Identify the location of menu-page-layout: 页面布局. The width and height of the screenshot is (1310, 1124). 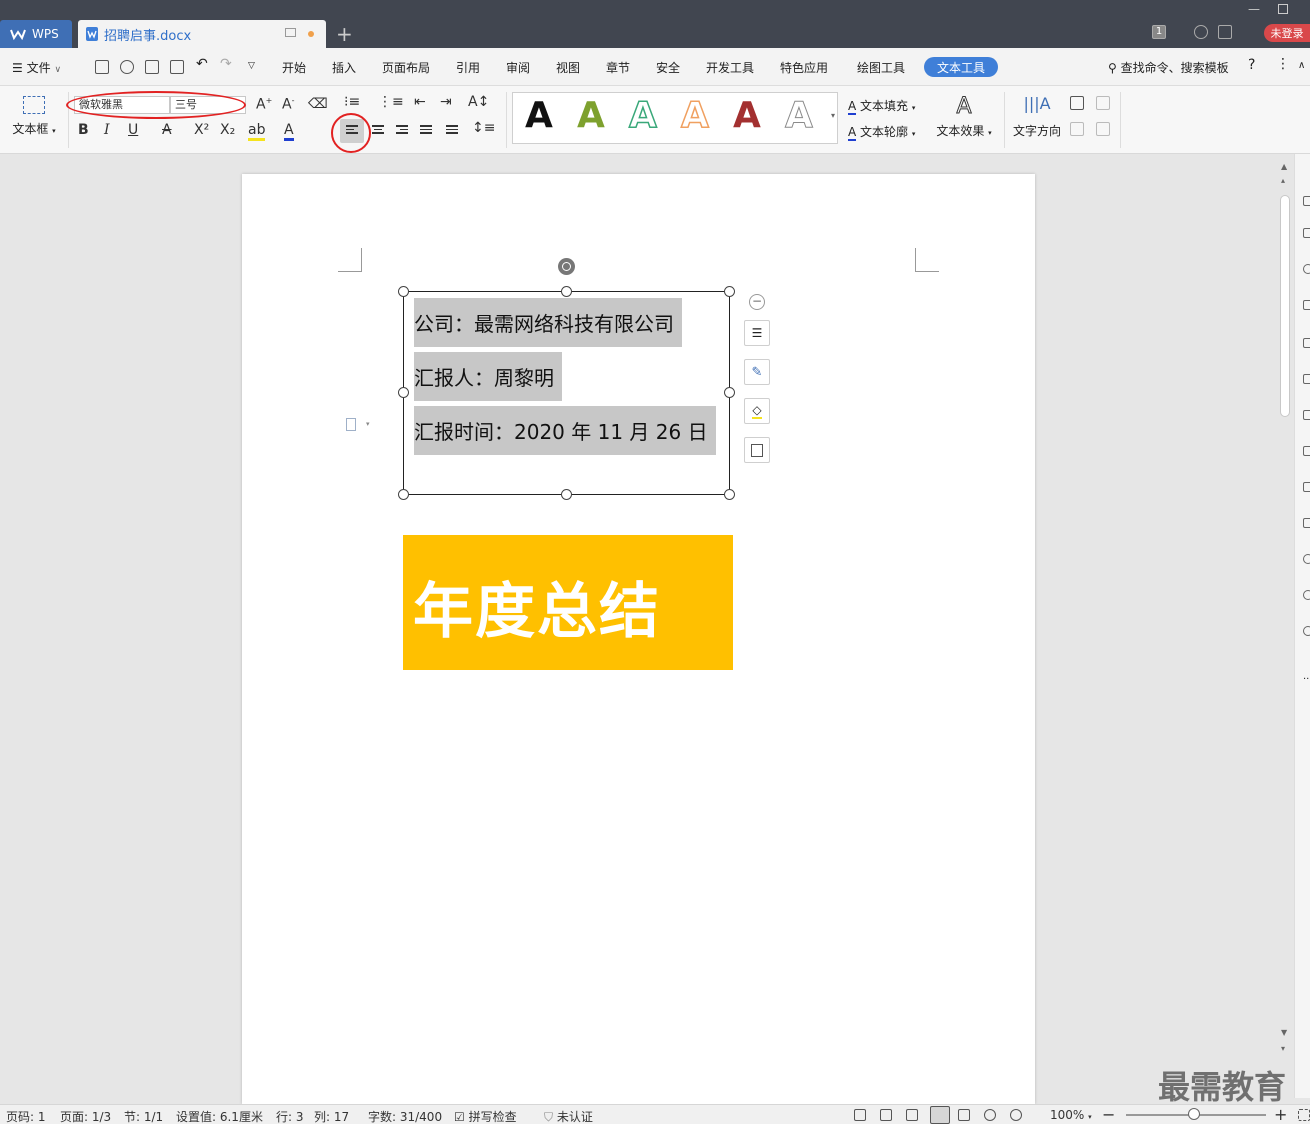
(406, 67).